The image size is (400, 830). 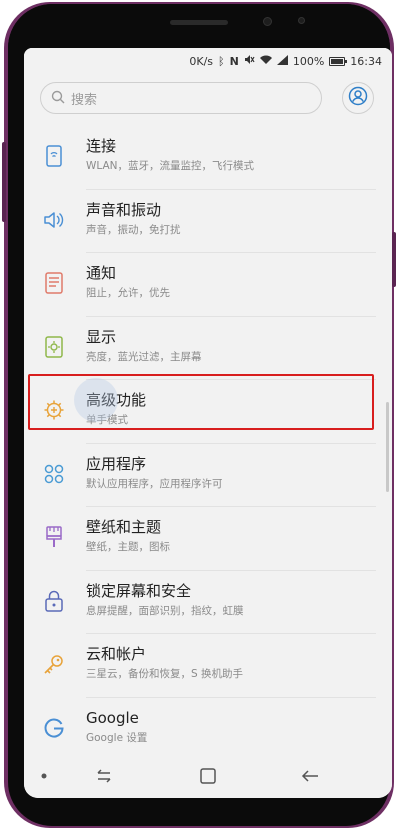 I want to click on settings-item-display: 显示 亮度，蓝光过滤，主屏幕, so click(x=208, y=349).